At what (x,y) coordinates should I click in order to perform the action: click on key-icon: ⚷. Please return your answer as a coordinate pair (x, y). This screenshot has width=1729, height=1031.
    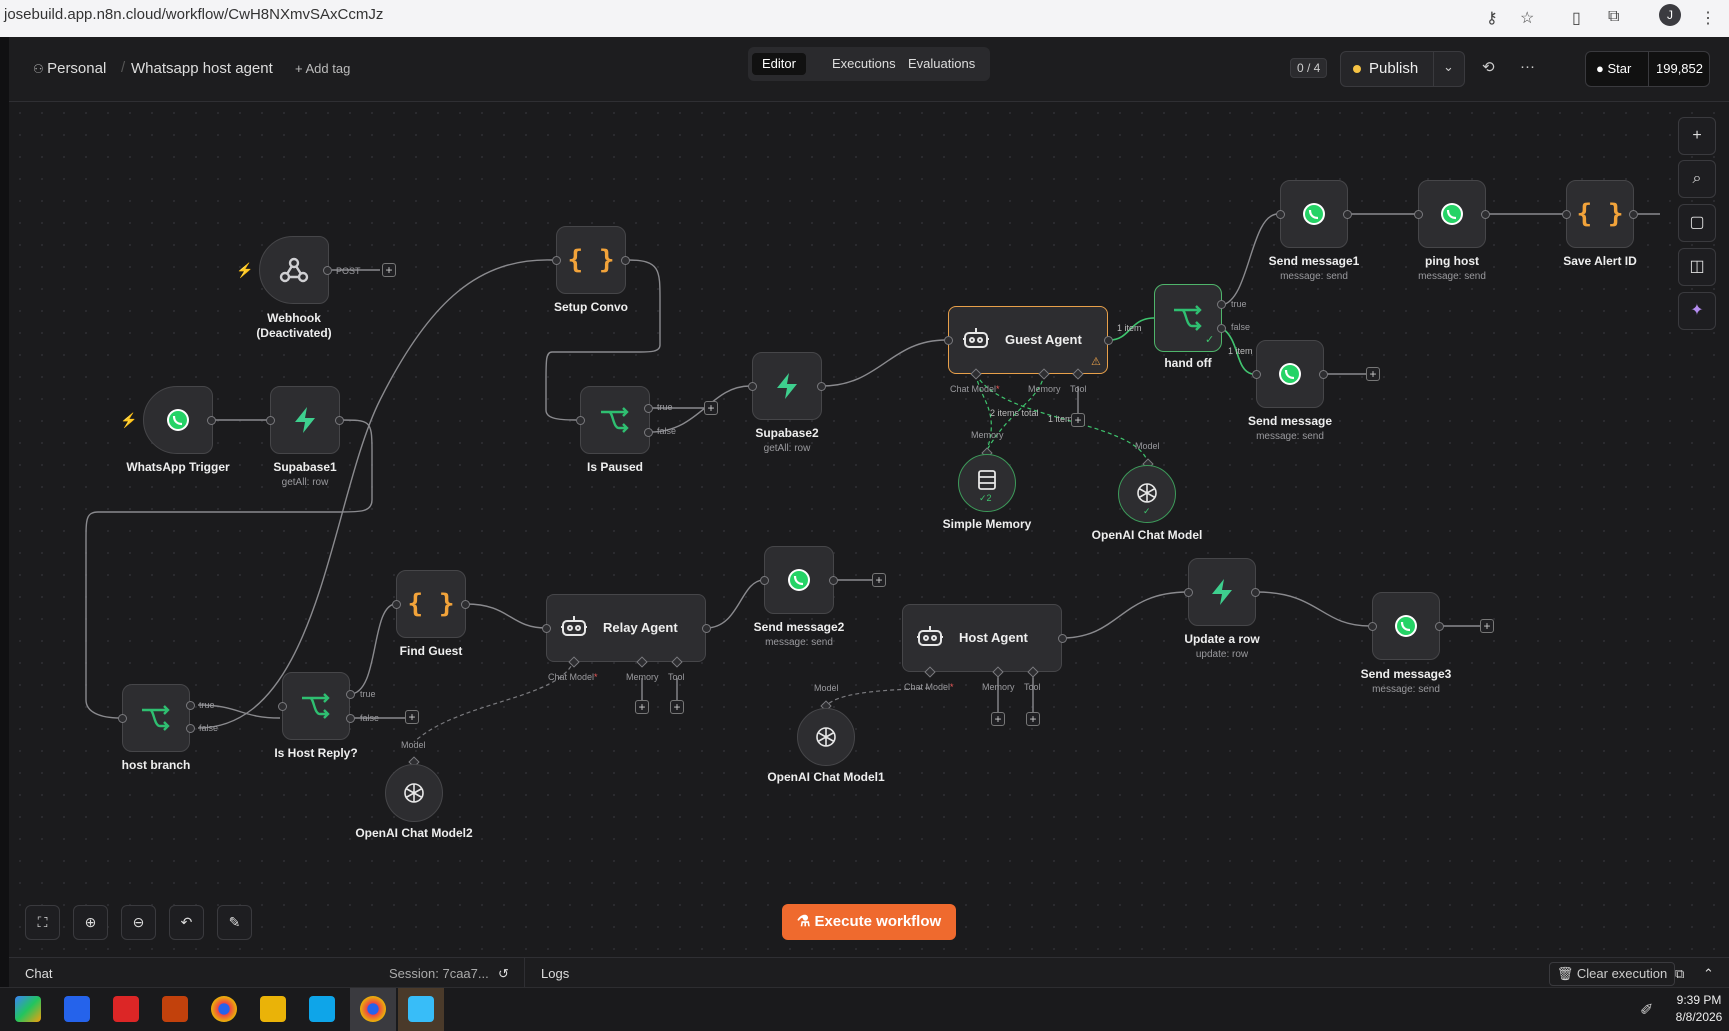
    Looking at the image, I should click on (1492, 18).